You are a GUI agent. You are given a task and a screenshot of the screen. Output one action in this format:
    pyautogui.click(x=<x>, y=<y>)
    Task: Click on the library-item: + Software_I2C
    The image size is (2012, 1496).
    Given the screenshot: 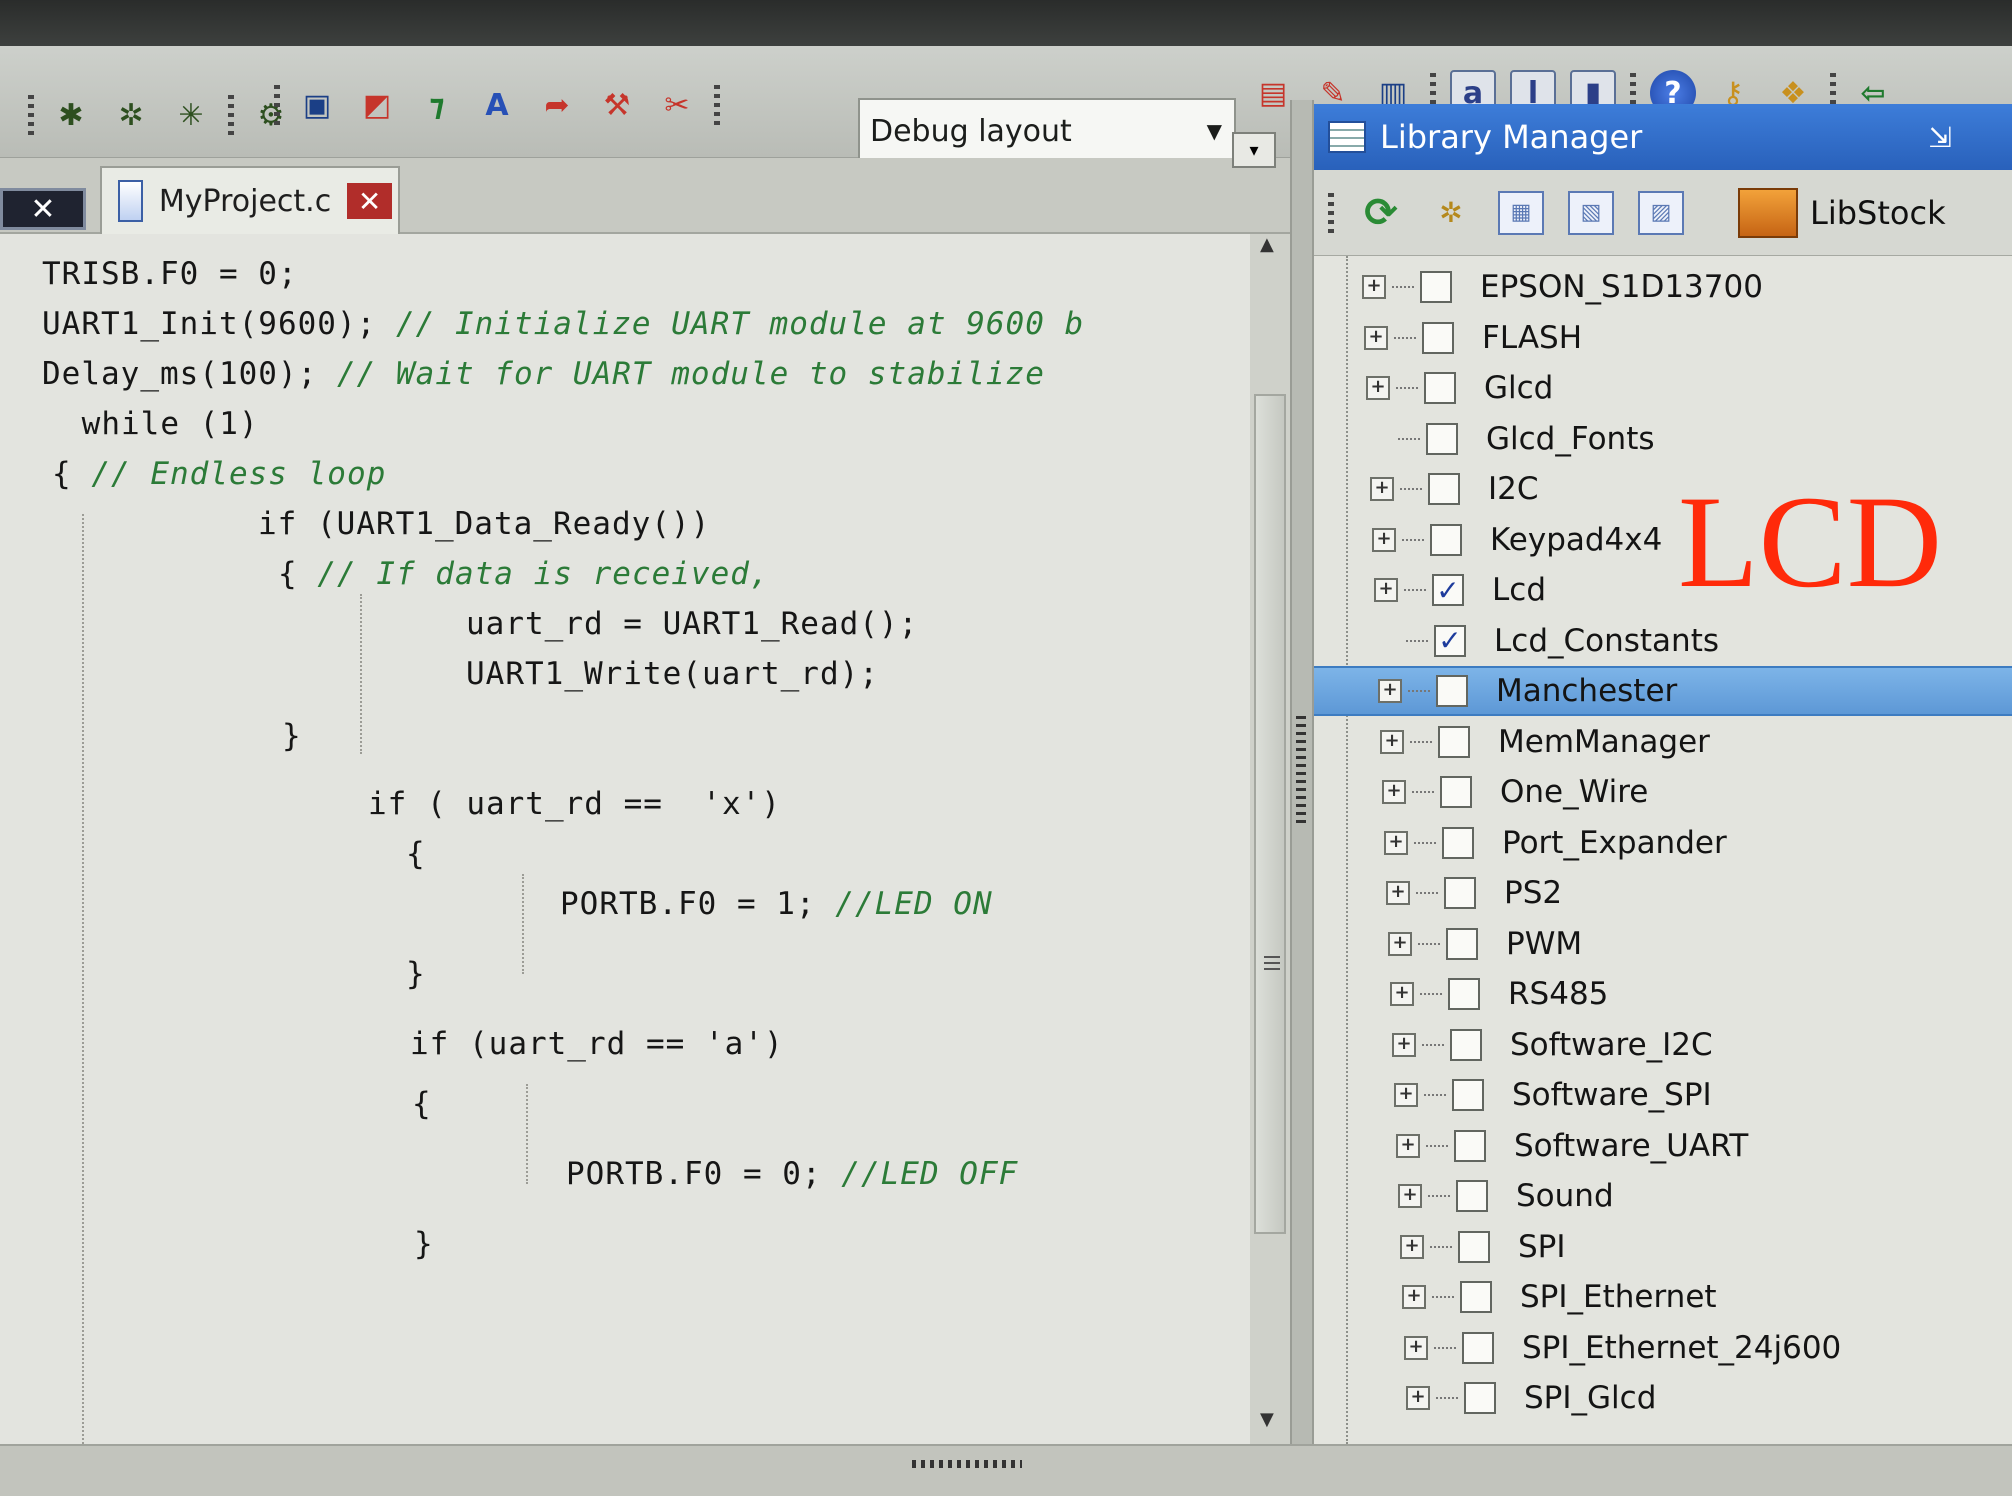 What is the action you would take?
    pyautogui.click(x=1663, y=1045)
    